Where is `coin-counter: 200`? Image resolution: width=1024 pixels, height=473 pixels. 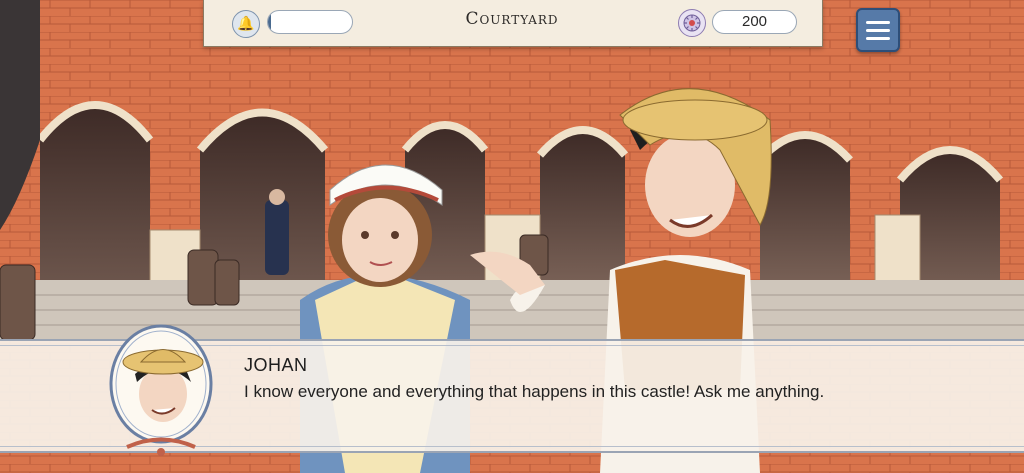
coin-counter: 200 is located at coordinates (754, 22).